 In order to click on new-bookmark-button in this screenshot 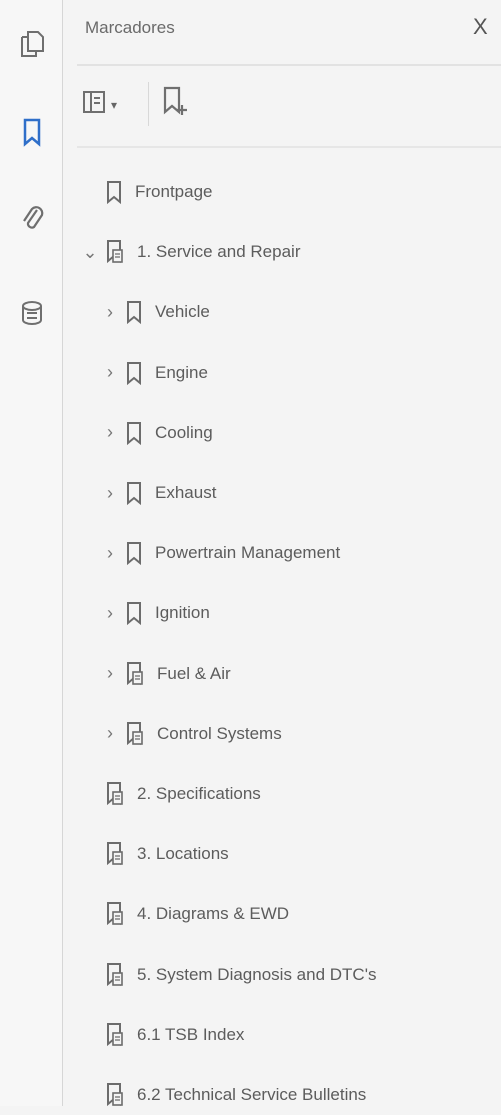, I will do `click(174, 104)`.